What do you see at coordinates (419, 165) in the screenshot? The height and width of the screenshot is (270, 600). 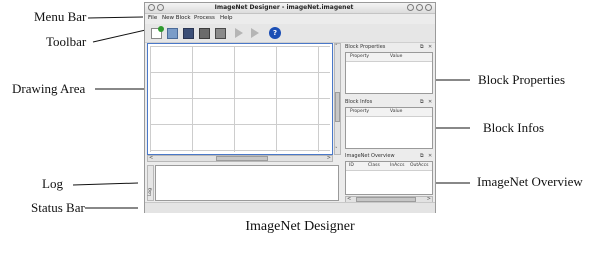 I see `column-header: OutAccs` at bounding box center [419, 165].